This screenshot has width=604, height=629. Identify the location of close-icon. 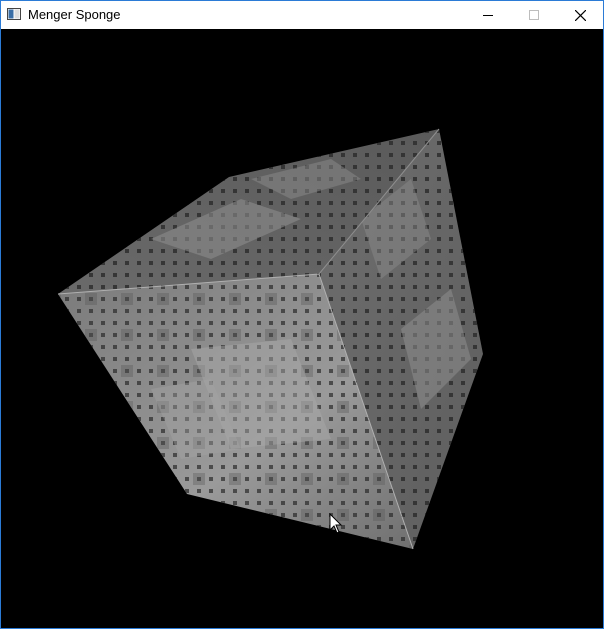
(580, 15).